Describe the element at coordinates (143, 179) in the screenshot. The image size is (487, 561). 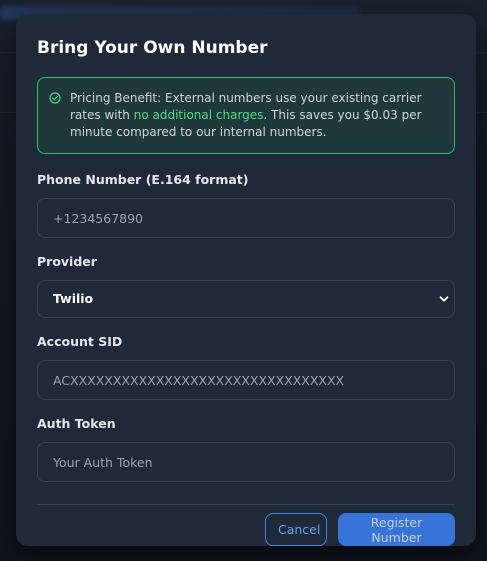
I see `phone-label: Phone Number (E.164 format)` at that location.